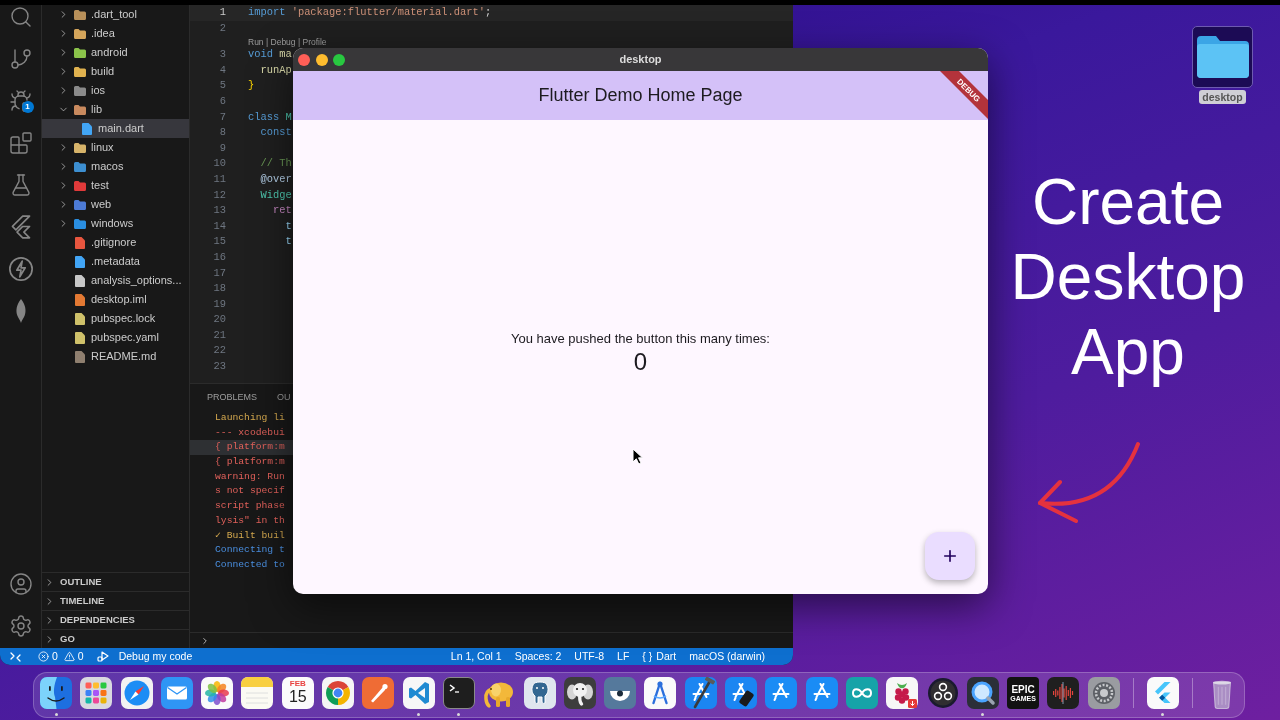  What do you see at coordinates (222, 70) in the screenshot?
I see `line-number: 4` at bounding box center [222, 70].